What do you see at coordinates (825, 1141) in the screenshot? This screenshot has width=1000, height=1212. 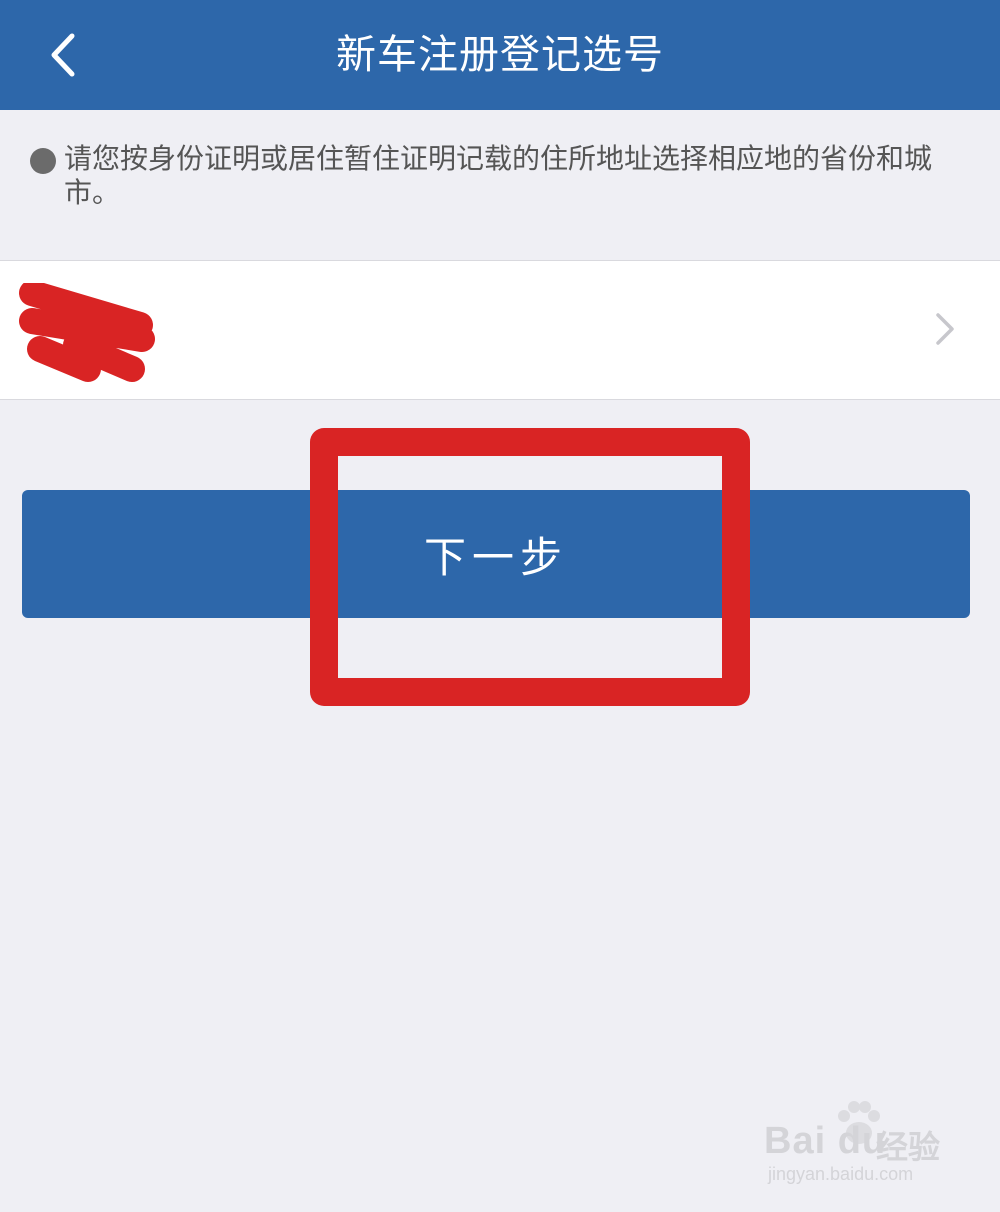 I see `watermark-brand: Bai du` at bounding box center [825, 1141].